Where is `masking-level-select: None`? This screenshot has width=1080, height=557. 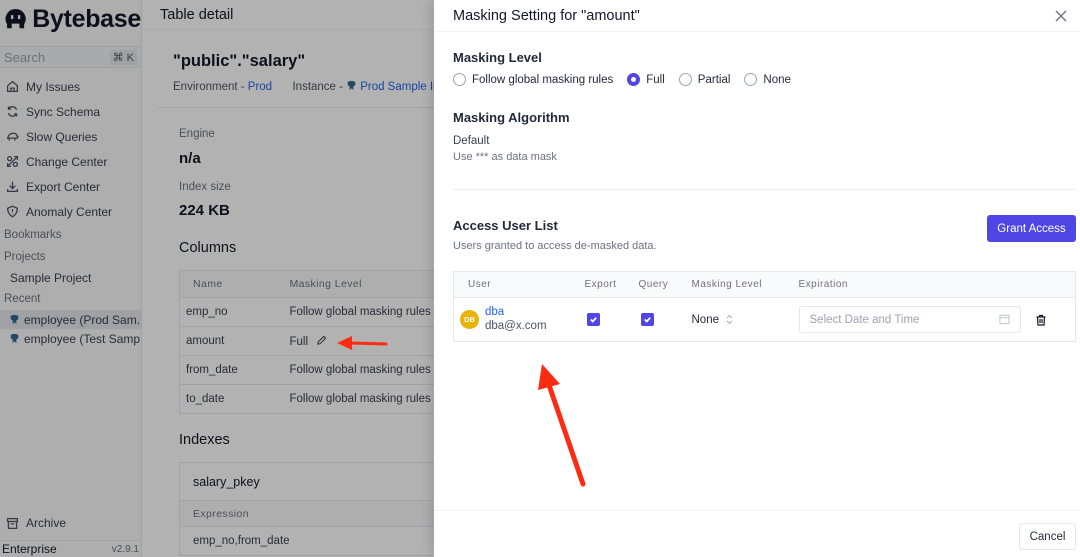 masking-level-select: None is located at coordinates (713, 320).